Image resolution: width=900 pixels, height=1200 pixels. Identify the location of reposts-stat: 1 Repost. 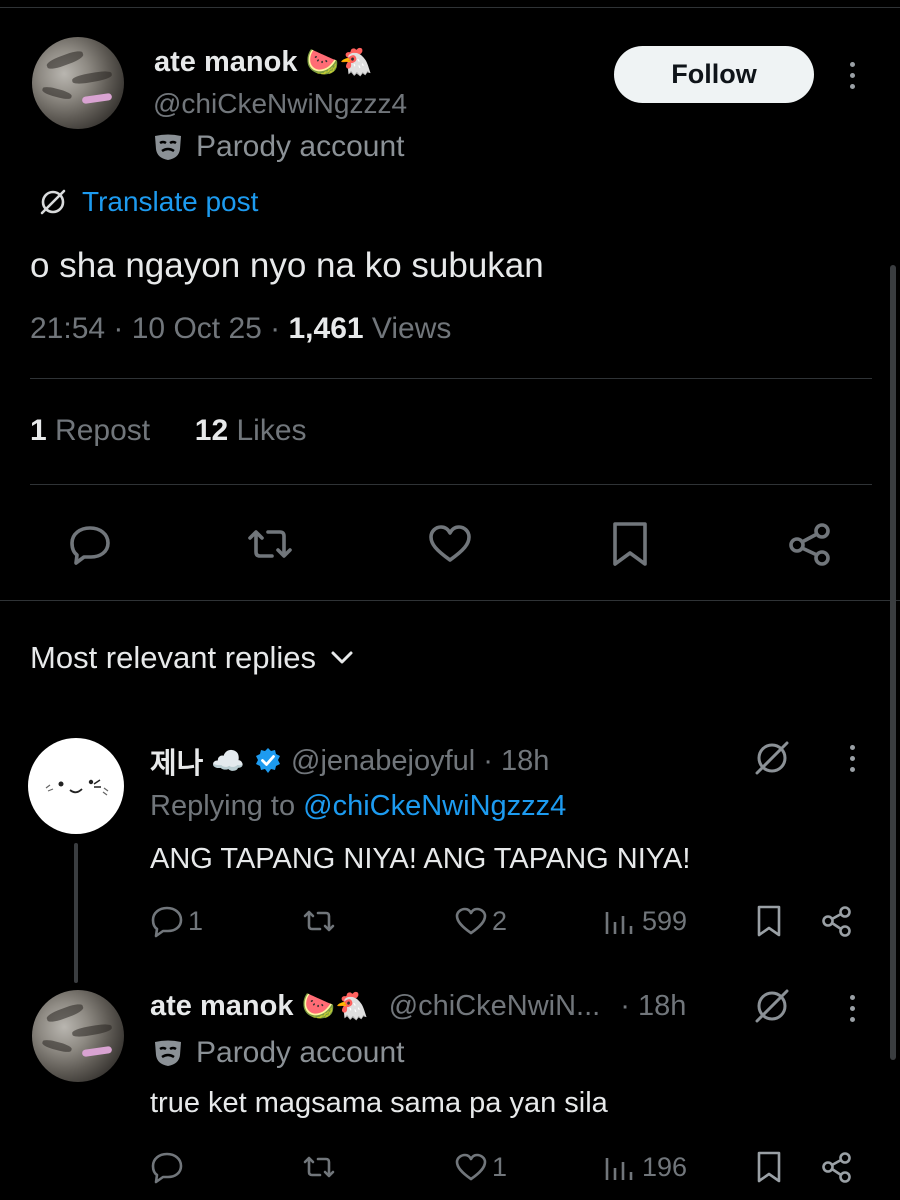
(90, 430).